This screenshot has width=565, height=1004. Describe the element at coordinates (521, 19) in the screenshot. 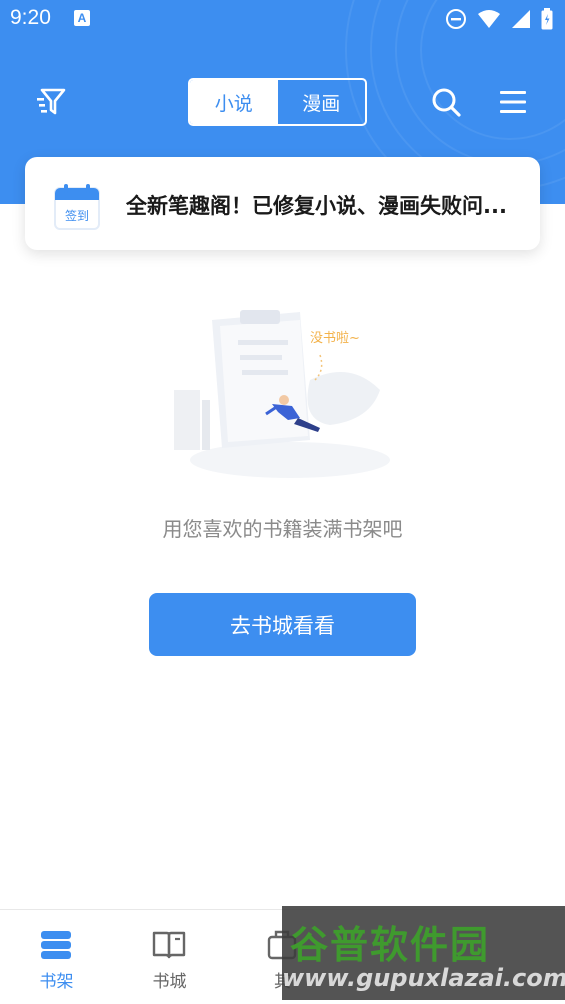

I see `signal-icon` at that location.